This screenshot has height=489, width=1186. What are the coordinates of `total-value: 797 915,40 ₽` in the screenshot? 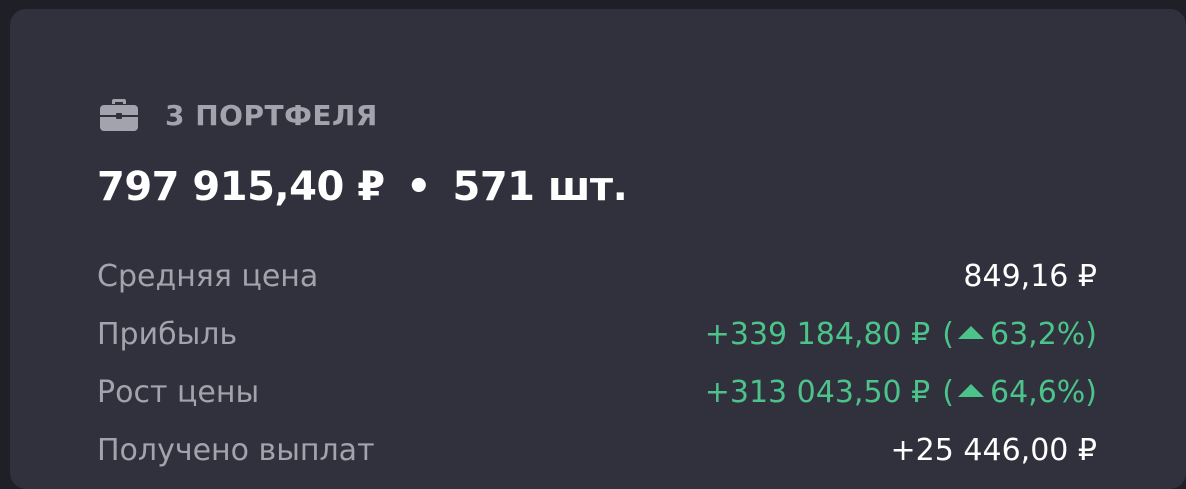 It's located at (241, 187).